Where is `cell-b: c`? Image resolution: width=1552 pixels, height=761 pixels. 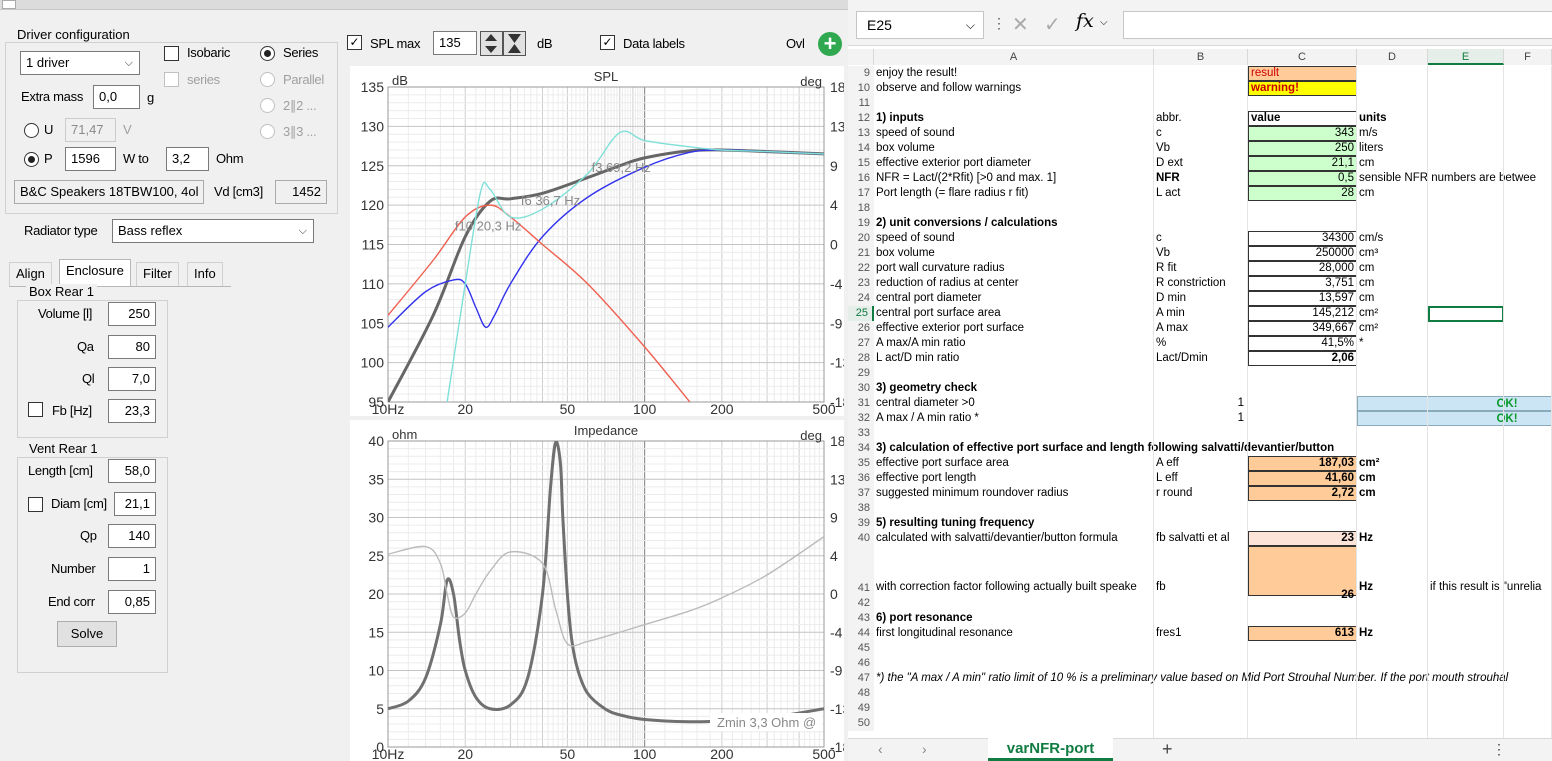 cell-b: c is located at coordinates (1200, 133).